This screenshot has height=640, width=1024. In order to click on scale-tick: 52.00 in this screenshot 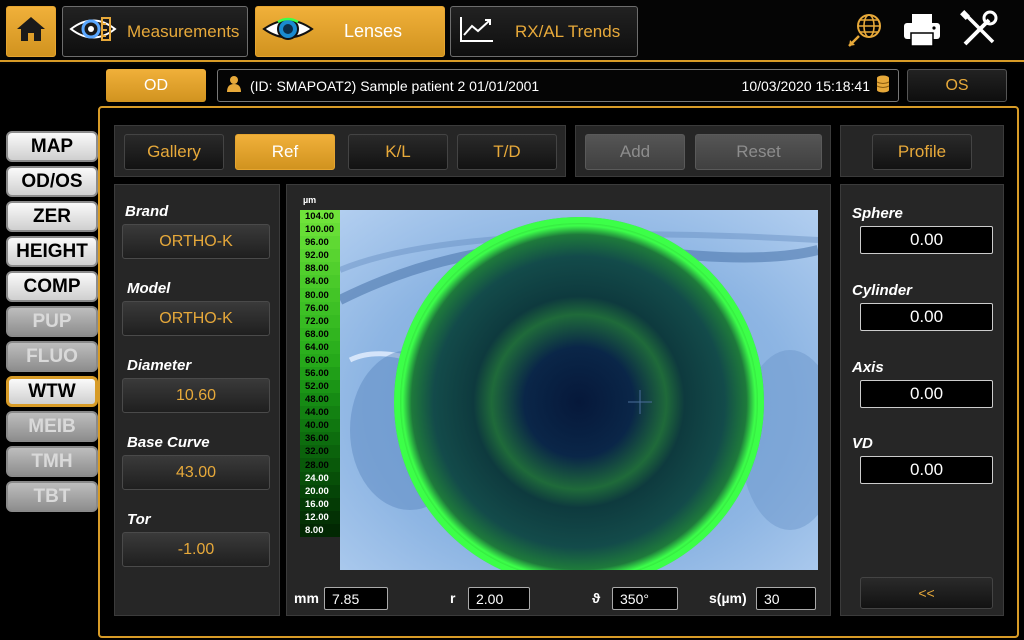, I will do `click(320, 387)`.